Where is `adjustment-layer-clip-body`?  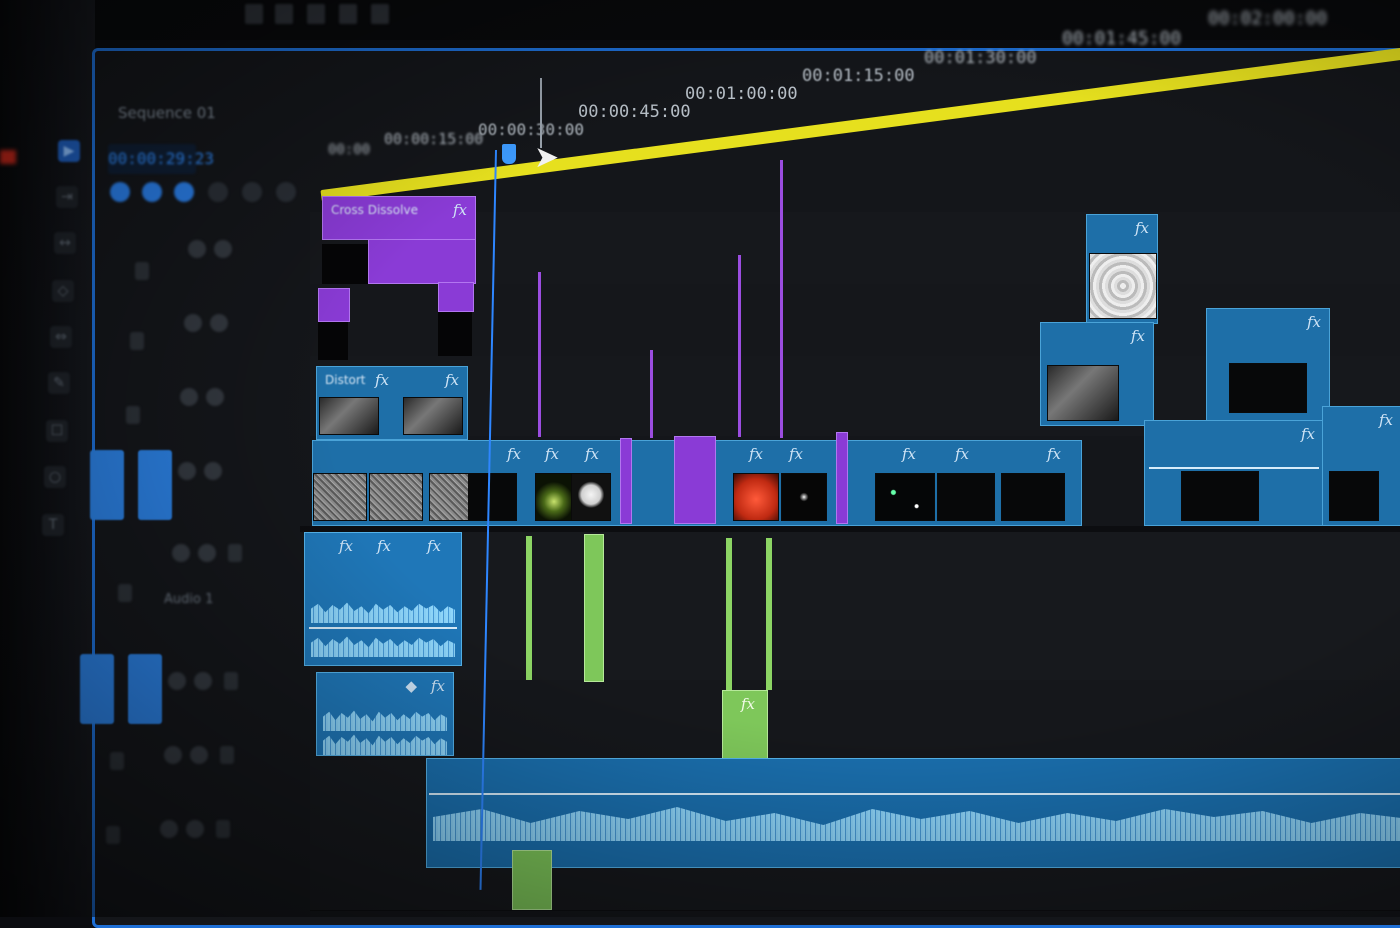 adjustment-layer-clip-body is located at coordinates (422, 262).